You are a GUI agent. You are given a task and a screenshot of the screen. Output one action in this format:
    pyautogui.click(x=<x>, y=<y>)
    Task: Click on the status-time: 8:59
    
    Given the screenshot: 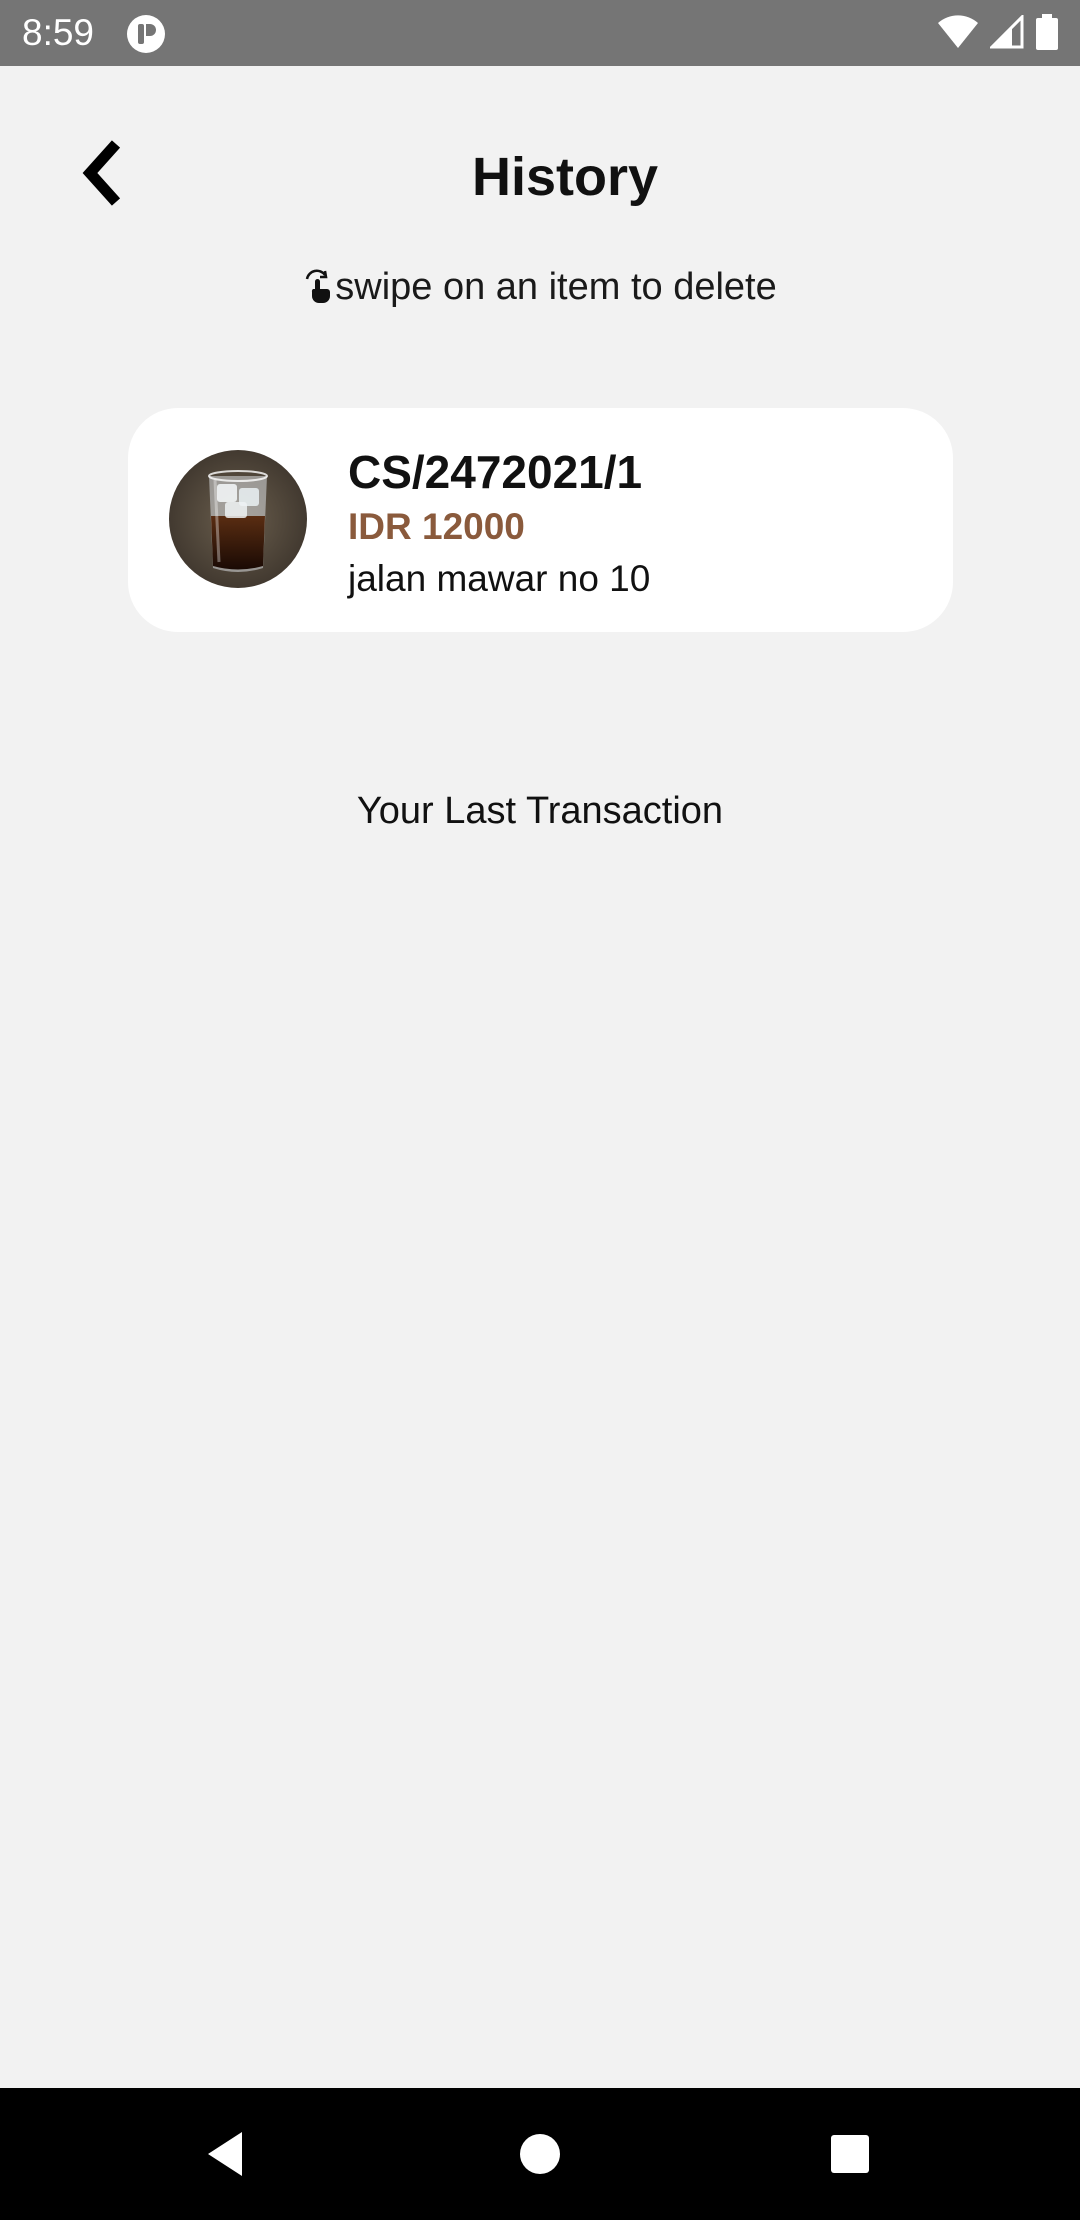 What is the action you would take?
    pyautogui.click(x=58, y=32)
    